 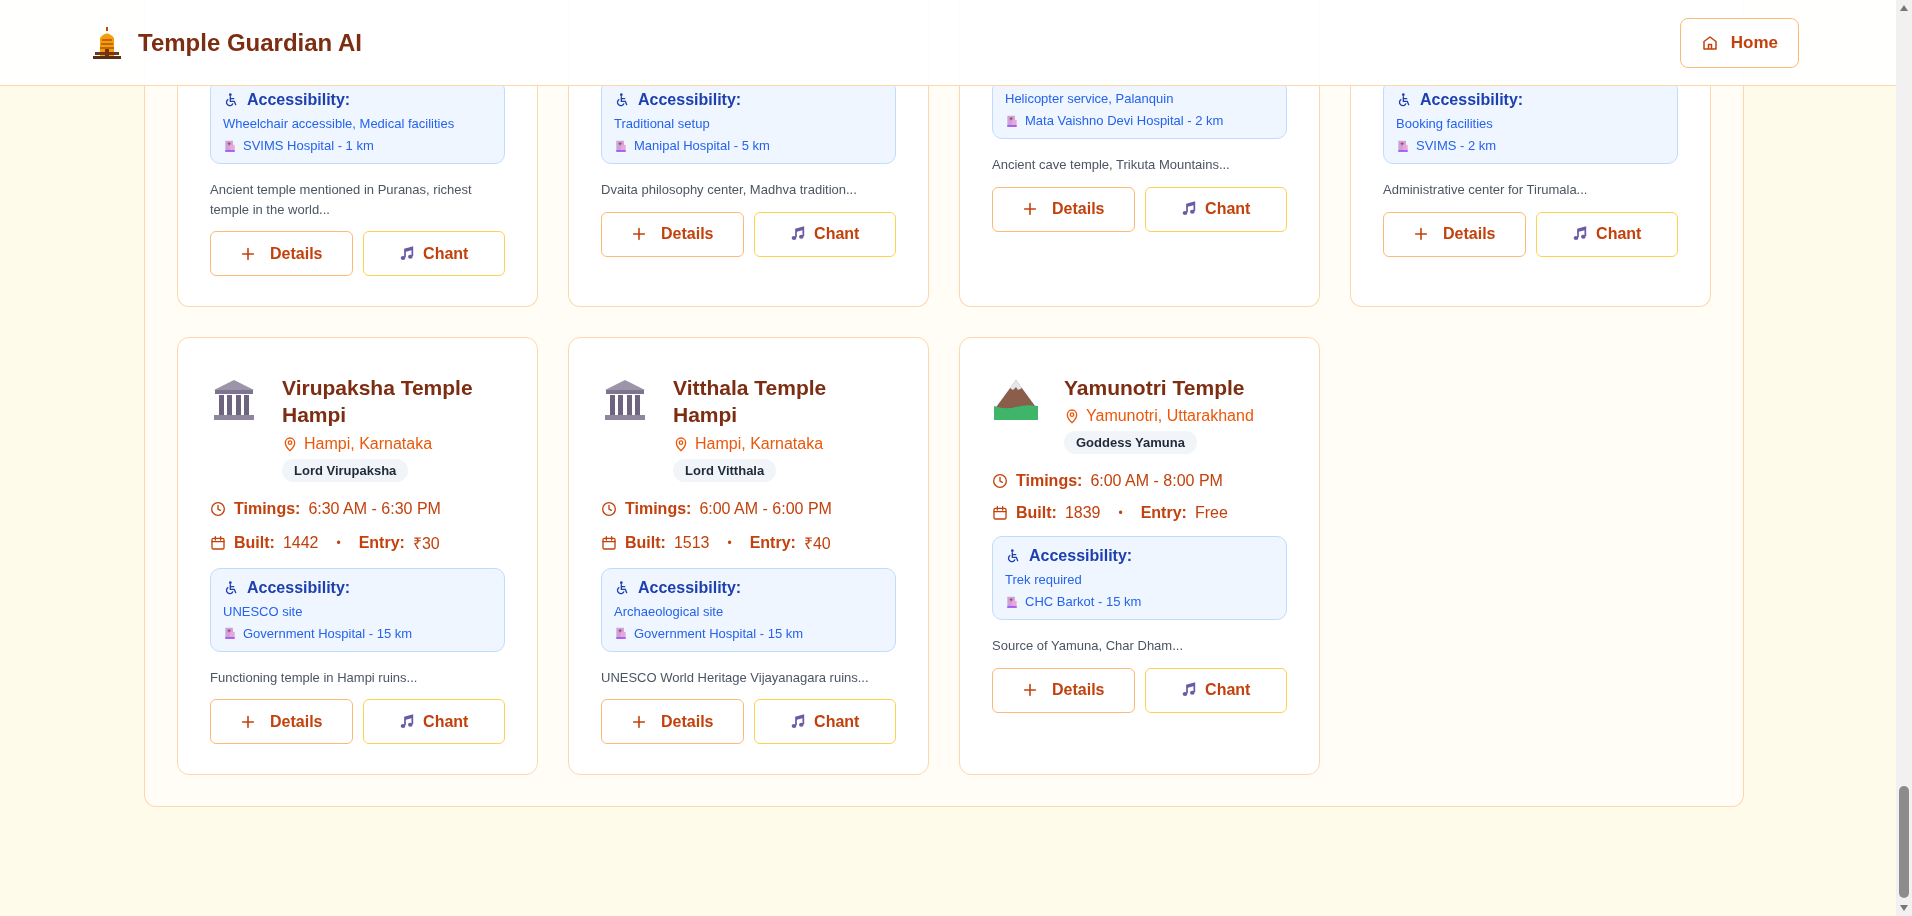 I want to click on entry-value: ₹40, so click(x=817, y=543).